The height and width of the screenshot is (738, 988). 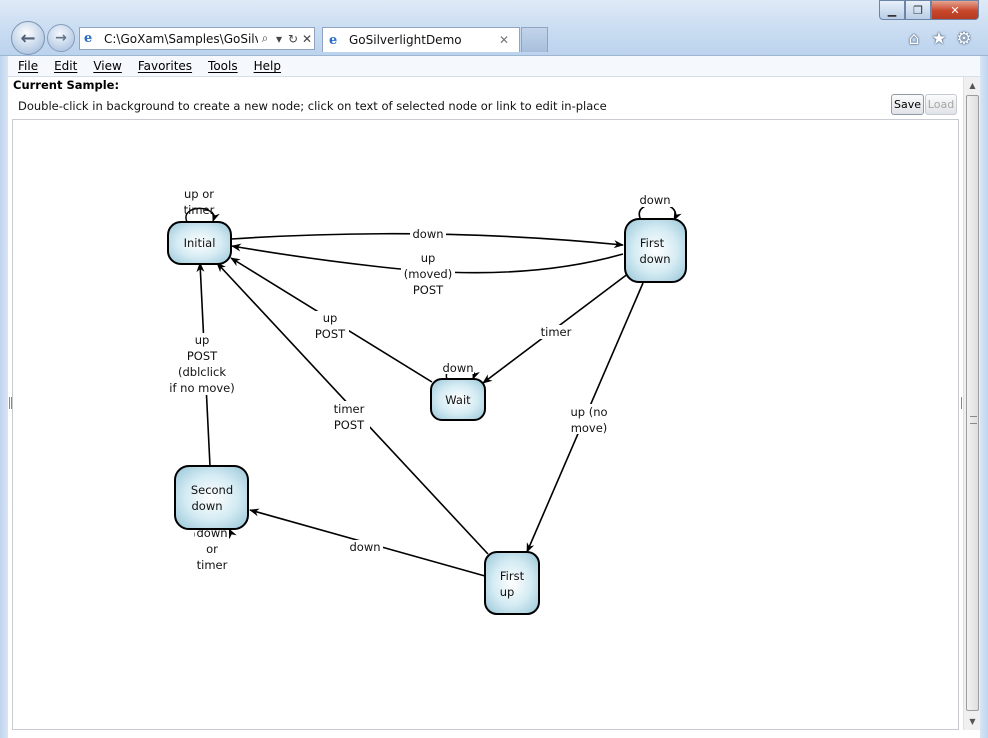 I want to click on scroll-up-icon: ▲, so click(x=972, y=85).